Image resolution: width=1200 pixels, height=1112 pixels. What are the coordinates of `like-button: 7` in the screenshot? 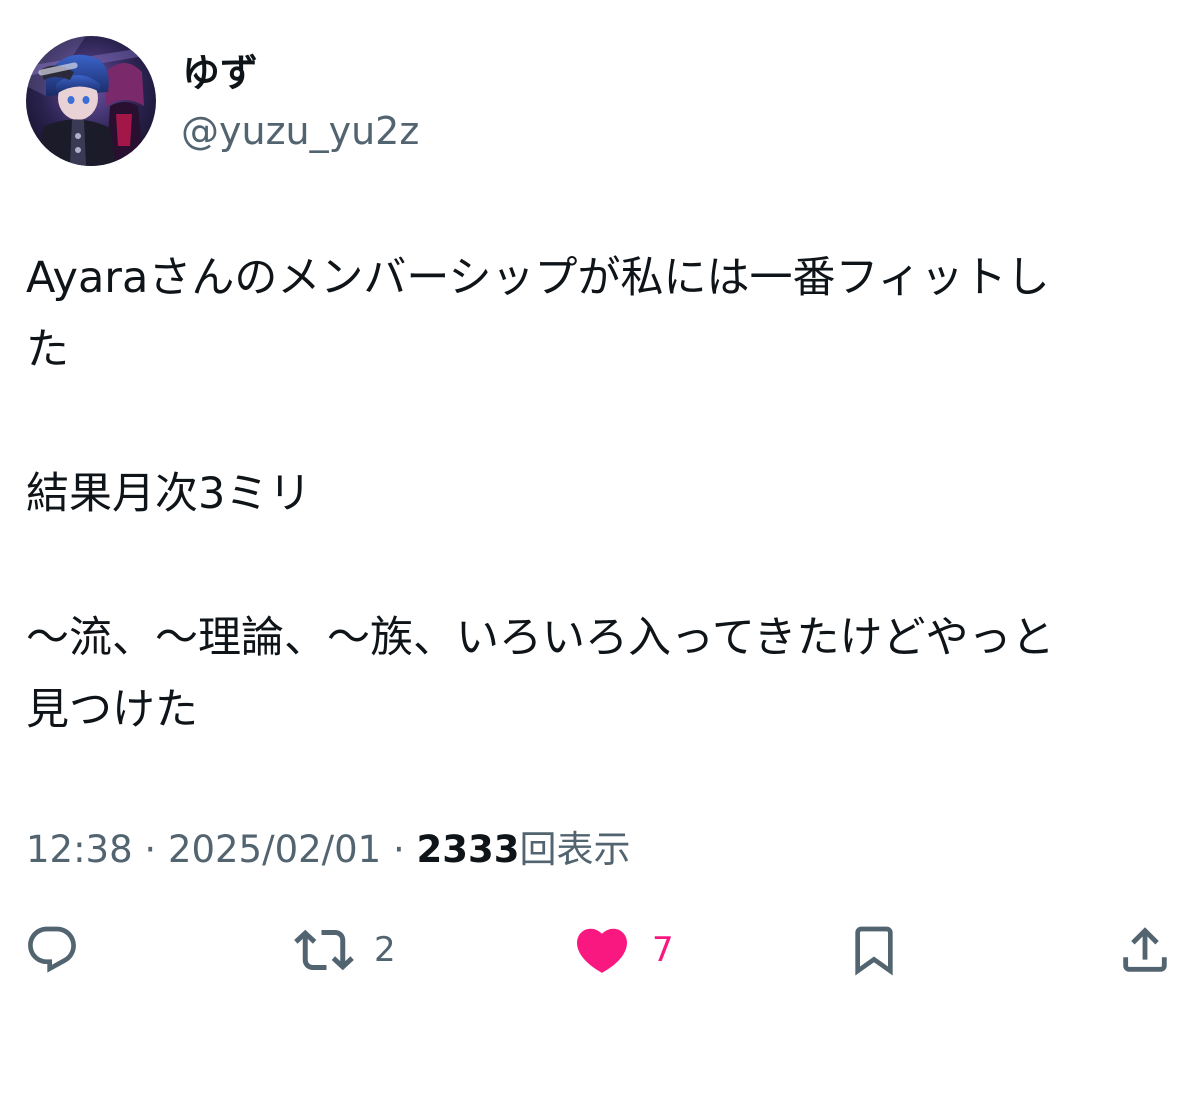 It's located at (623, 950).